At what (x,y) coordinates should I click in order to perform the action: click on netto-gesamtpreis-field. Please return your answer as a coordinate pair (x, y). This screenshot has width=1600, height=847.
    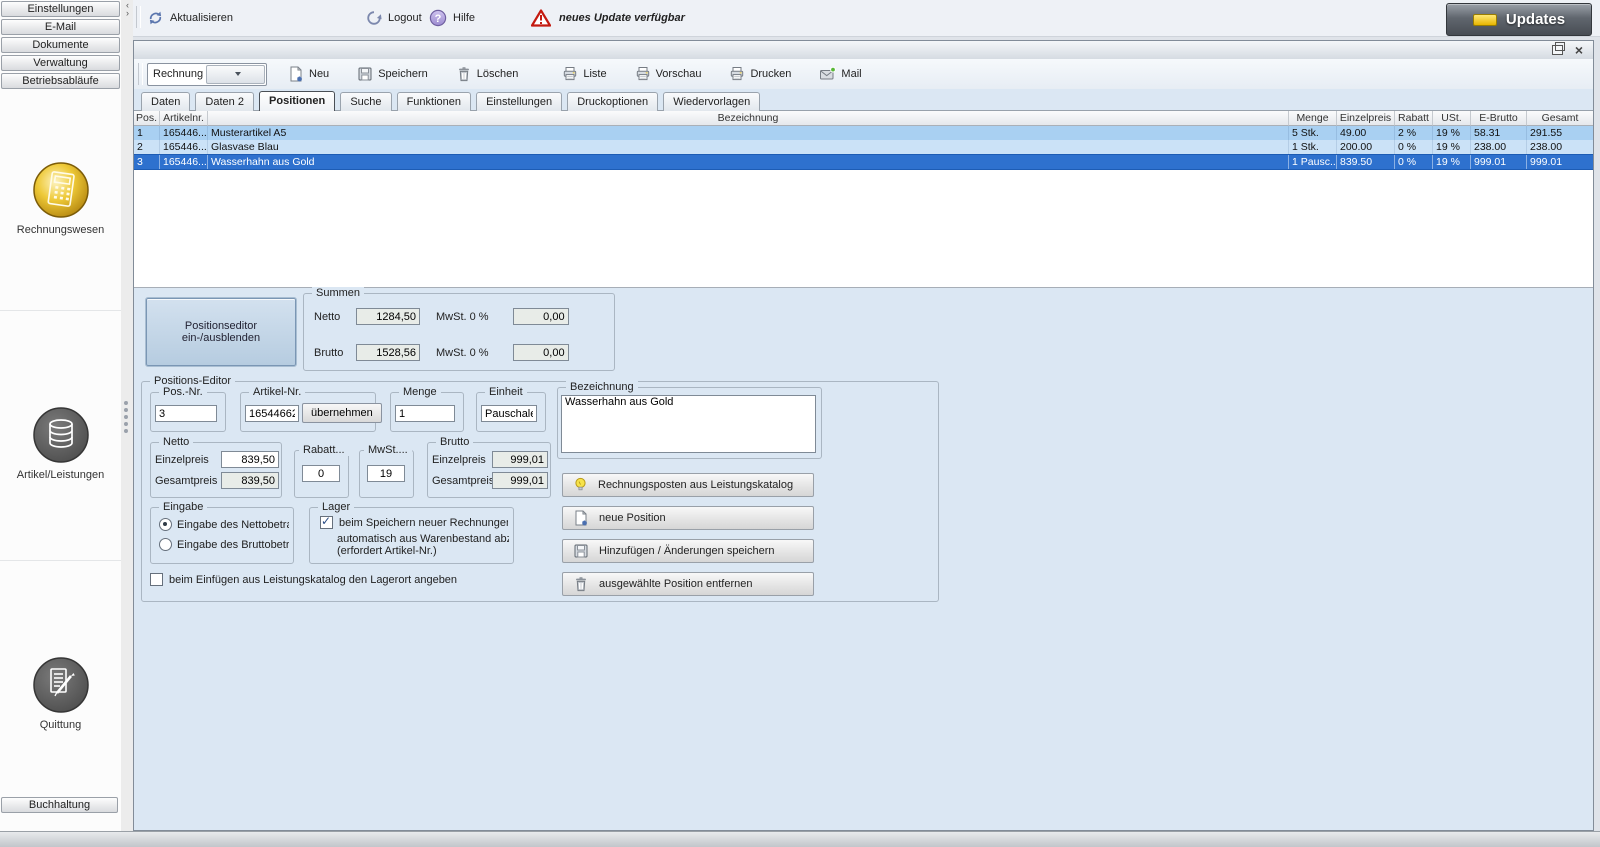
    Looking at the image, I should click on (250, 480).